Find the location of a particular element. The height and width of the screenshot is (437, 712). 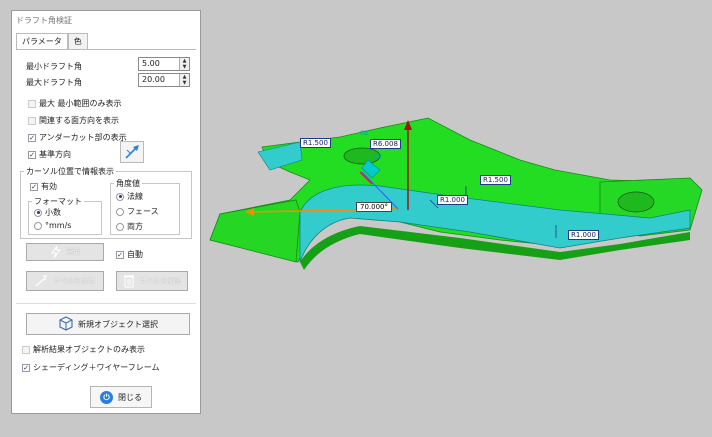

save-label-text: ラベルを保存 is located at coordinates (74, 281).